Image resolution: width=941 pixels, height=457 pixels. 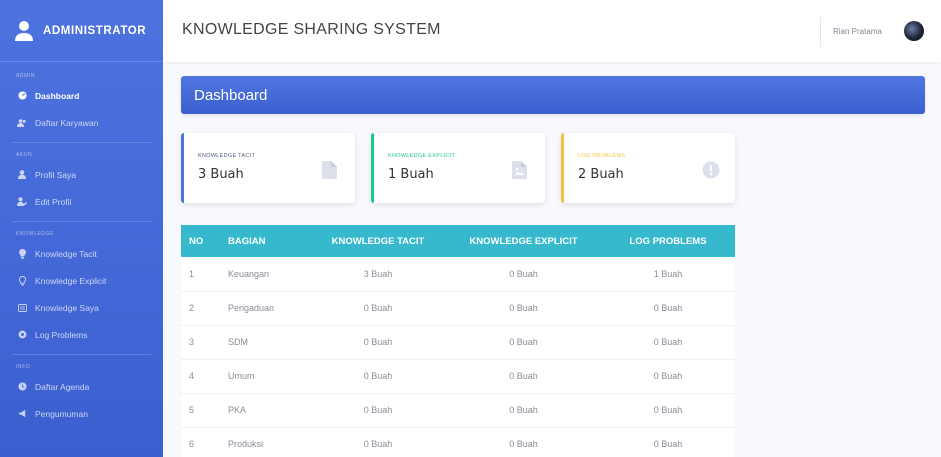 What do you see at coordinates (422, 156) in the screenshot?
I see `card-label: KNOWLEDGE EXPLICIT` at bounding box center [422, 156].